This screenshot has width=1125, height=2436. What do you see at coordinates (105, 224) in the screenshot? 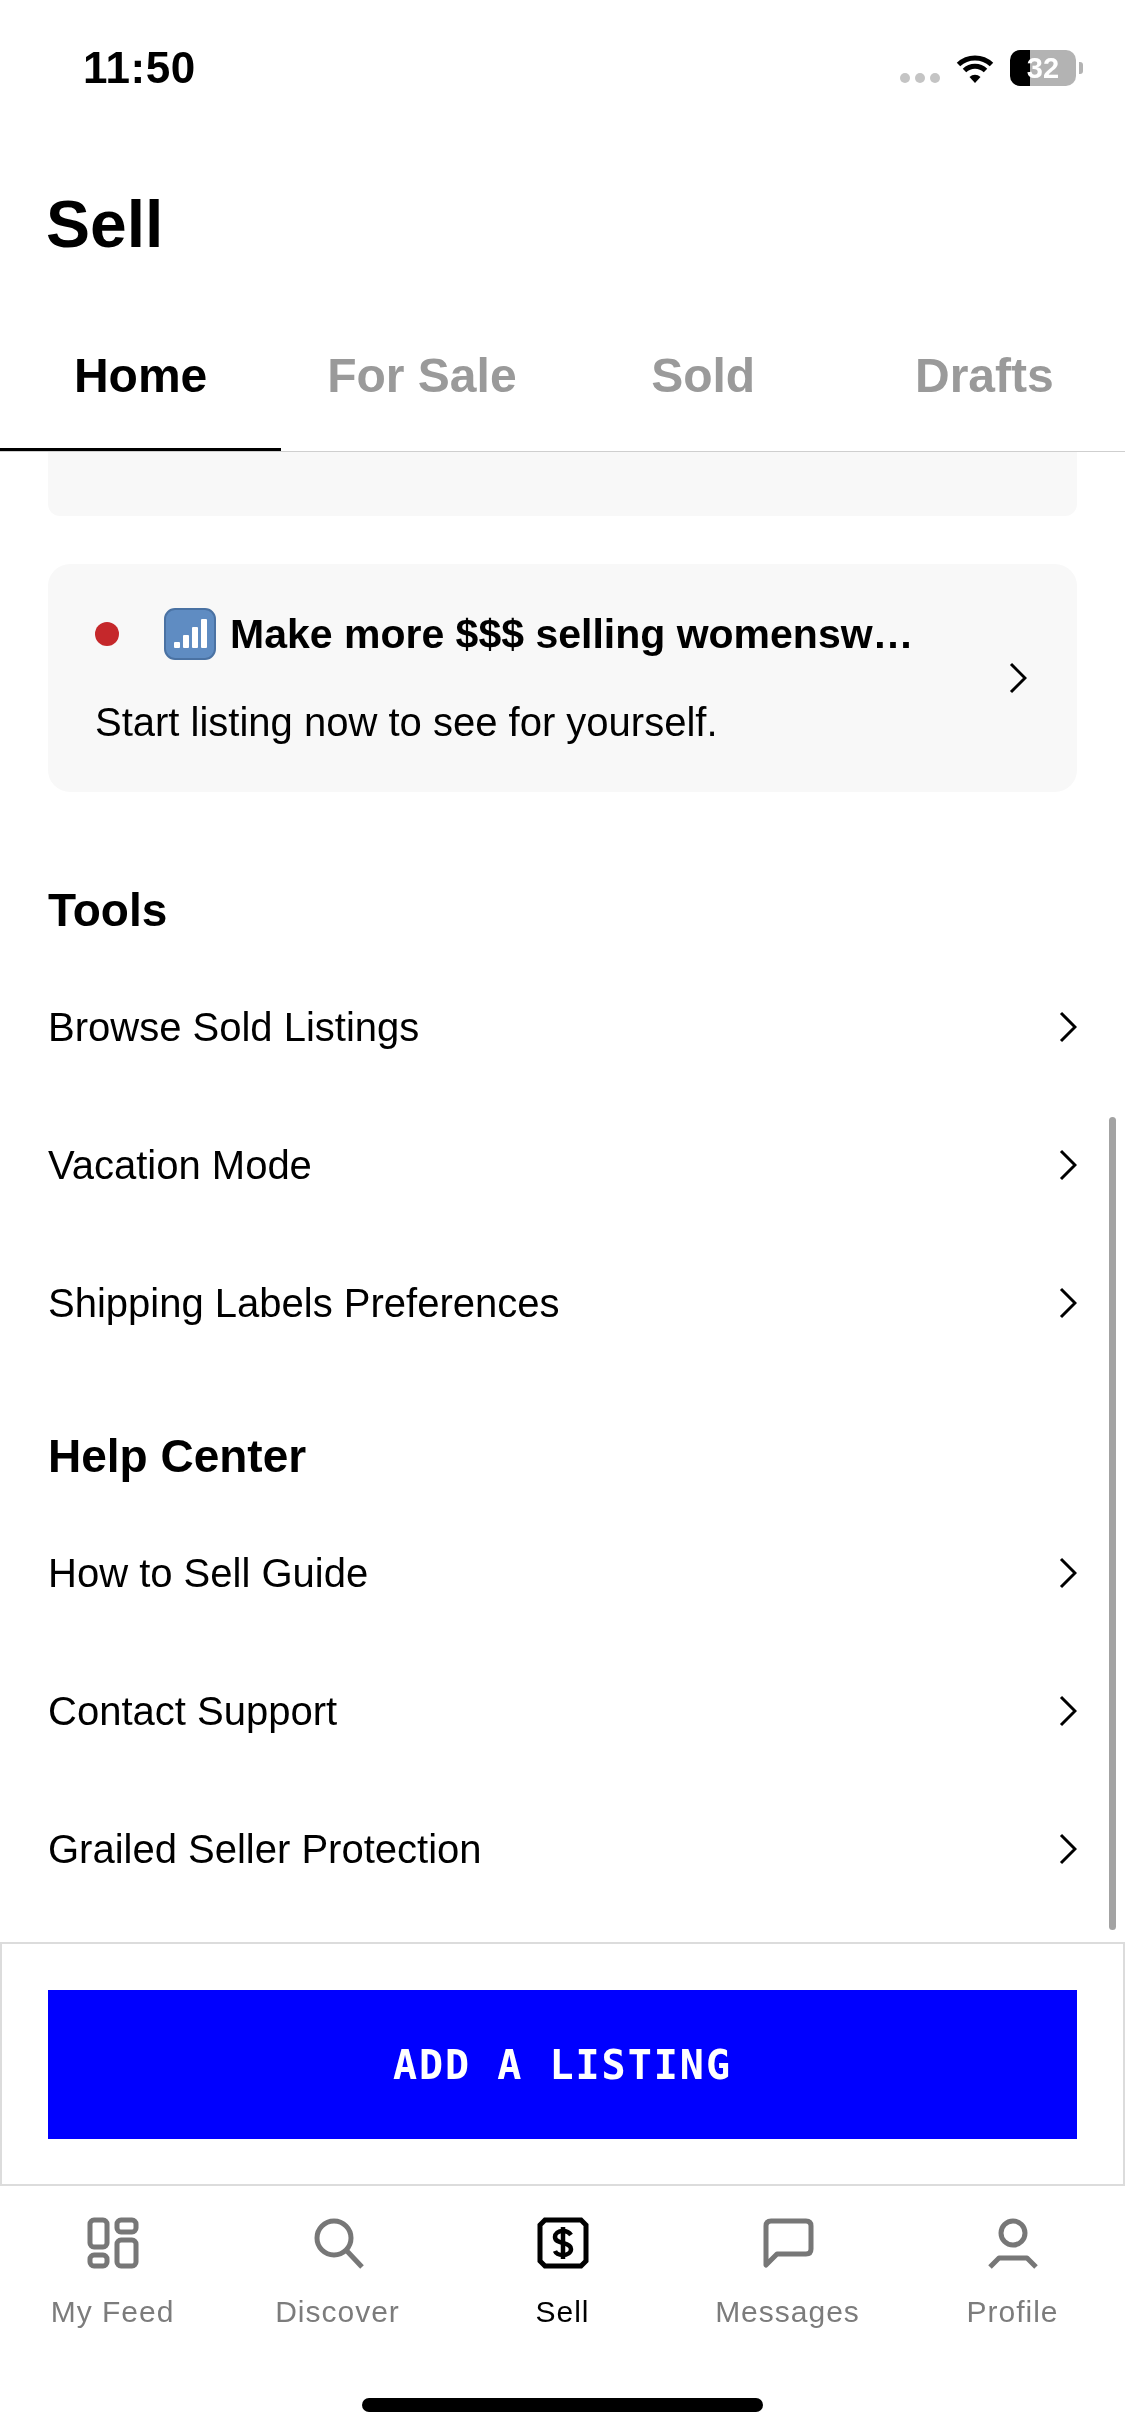
I see `page-title: Sell` at bounding box center [105, 224].